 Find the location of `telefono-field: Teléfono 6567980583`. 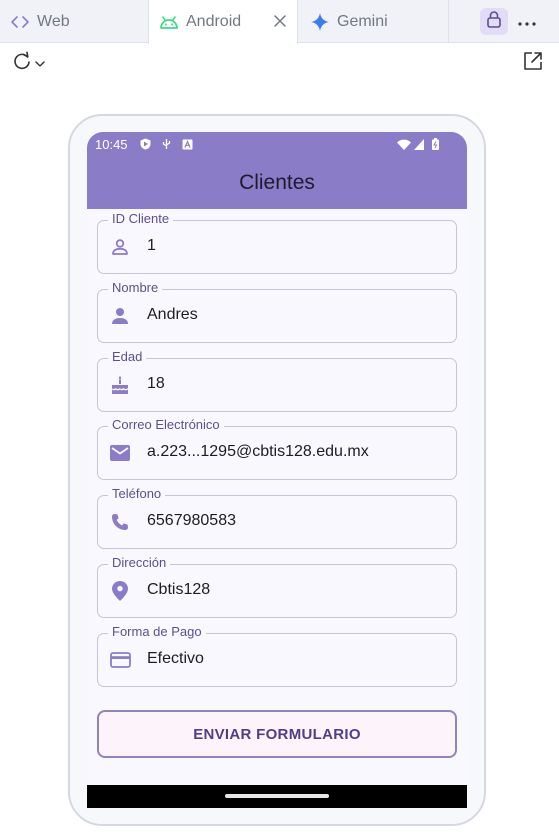

telefono-field: Teléfono 6567980583 is located at coordinates (277, 517).